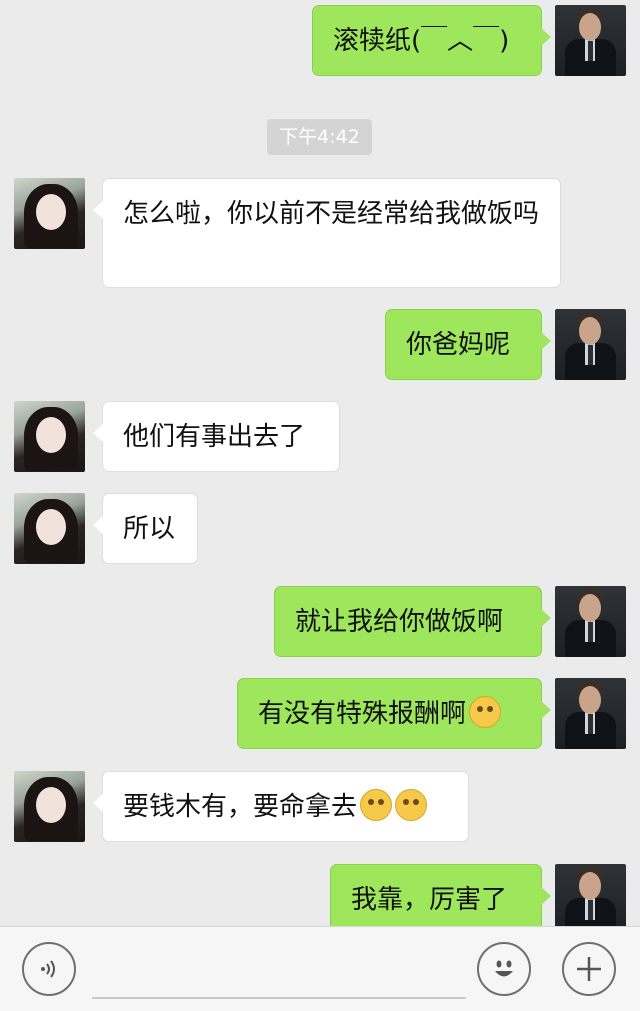  Describe the element at coordinates (240, 807) in the screenshot. I see `message-text: 要钱木有，要命拿去` at that location.